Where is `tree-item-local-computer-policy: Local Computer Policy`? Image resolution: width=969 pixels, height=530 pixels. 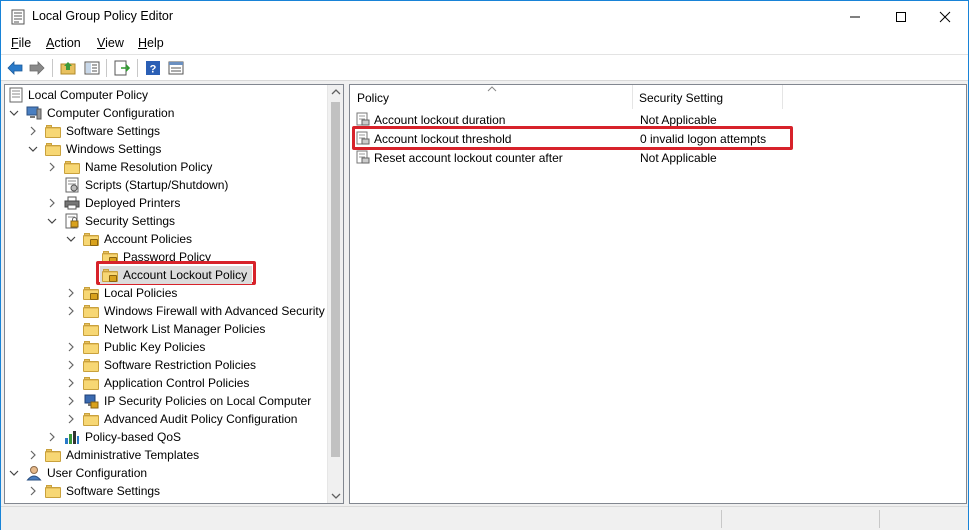 tree-item-local-computer-policy: Local Computer Policy is located at coordinates (170, 95).